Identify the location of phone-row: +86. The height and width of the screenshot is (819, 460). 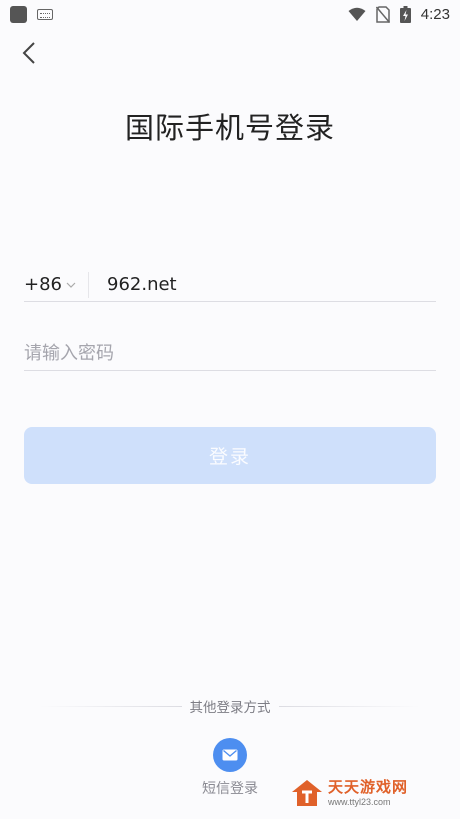
(230, 285).